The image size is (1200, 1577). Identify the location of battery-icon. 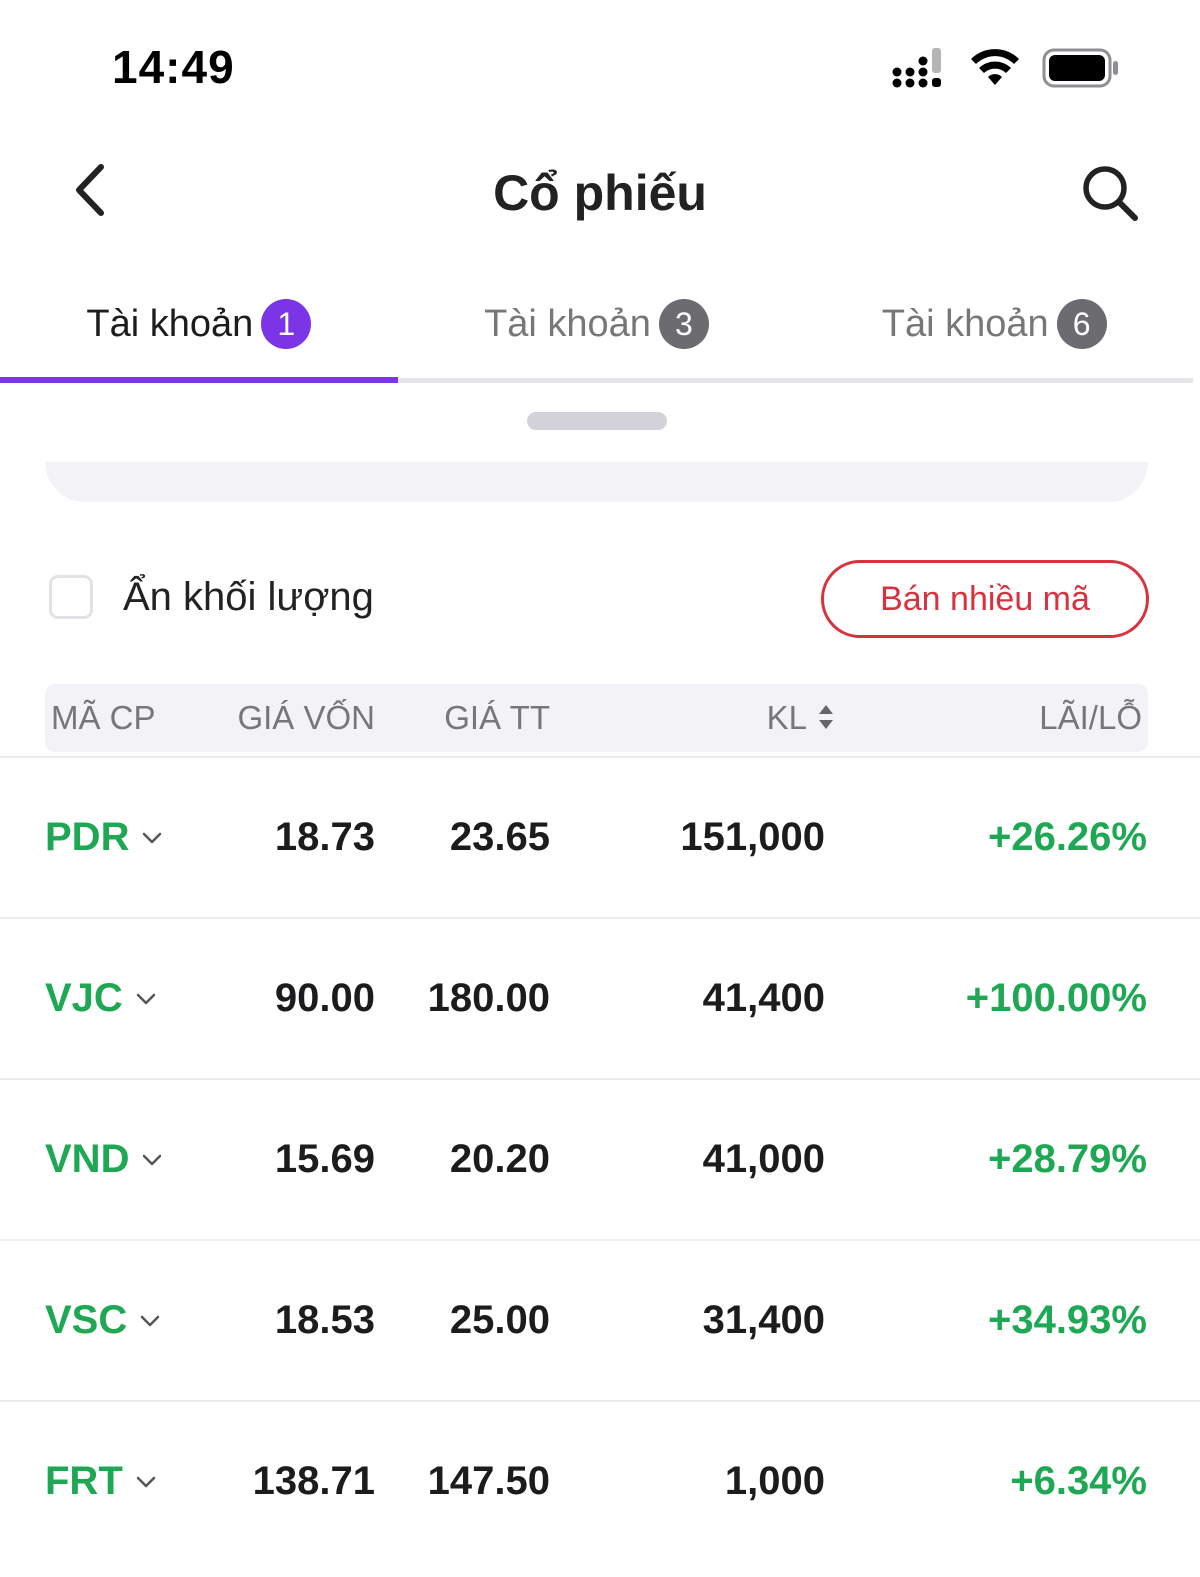
(1081, 68).